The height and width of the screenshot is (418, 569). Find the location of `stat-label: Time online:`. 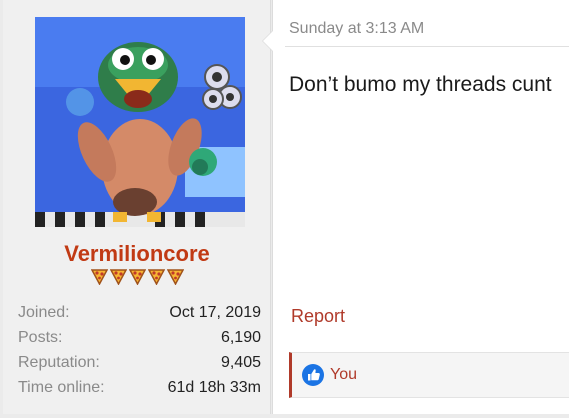

stat-label: Time online: is located at coordinates (61, 387).